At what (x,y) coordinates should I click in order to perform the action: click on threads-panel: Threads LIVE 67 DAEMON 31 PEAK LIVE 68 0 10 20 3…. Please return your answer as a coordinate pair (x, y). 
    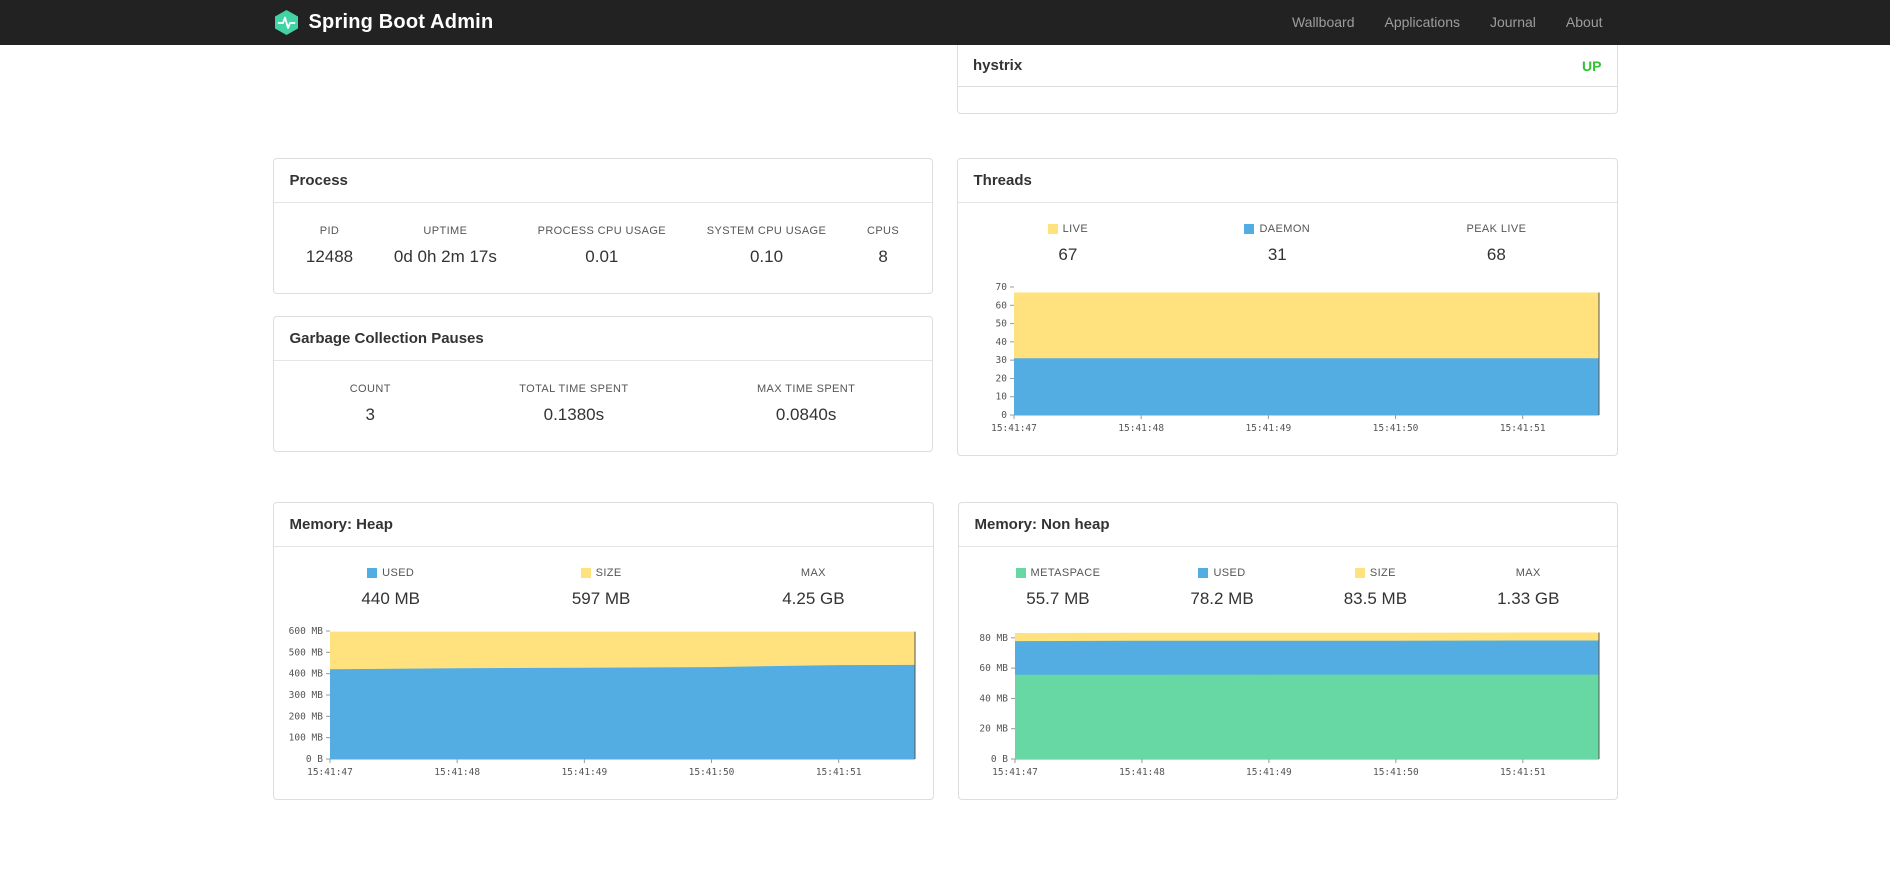
    Looking at the image, I should click on (1287, 307).